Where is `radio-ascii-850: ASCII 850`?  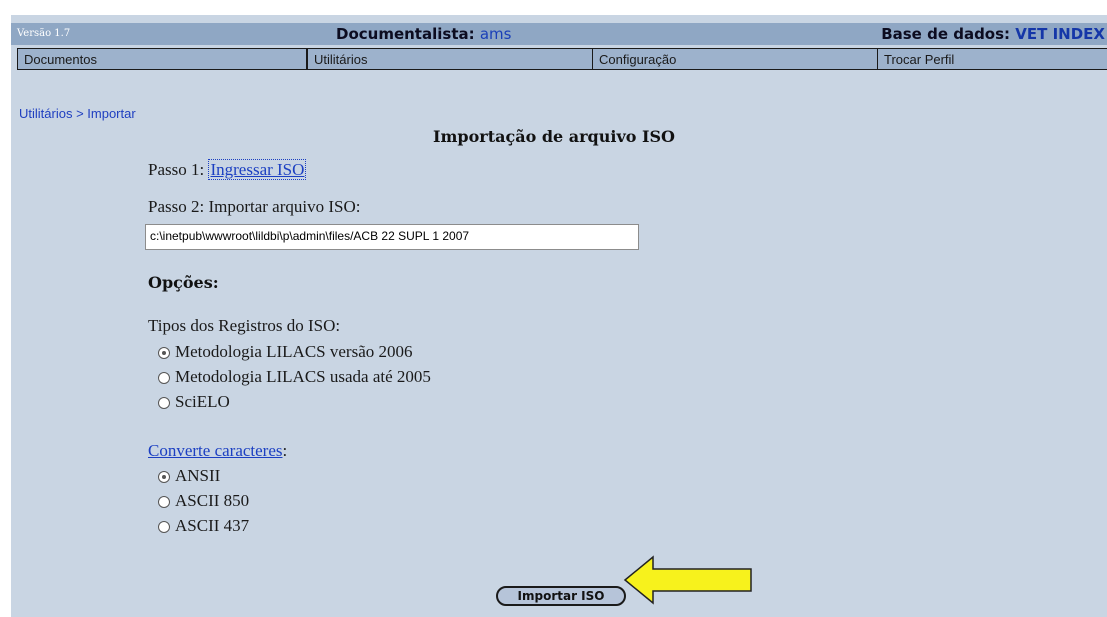 radio-ascii-850: ASCII 850 is located at coordinates (203, 501).